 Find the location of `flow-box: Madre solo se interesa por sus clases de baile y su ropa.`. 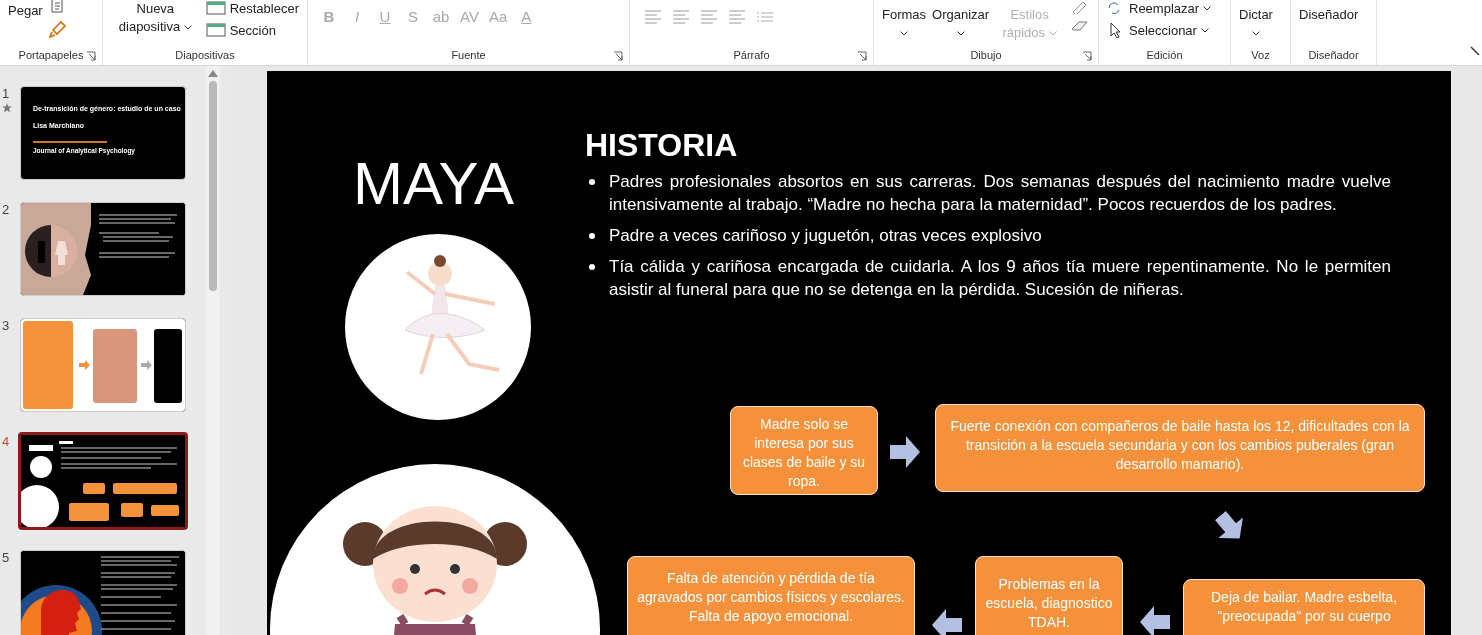

flow-box: Madre solo se interesa por sus clases de baile y su ropa. is located at coordinates (804, 450).